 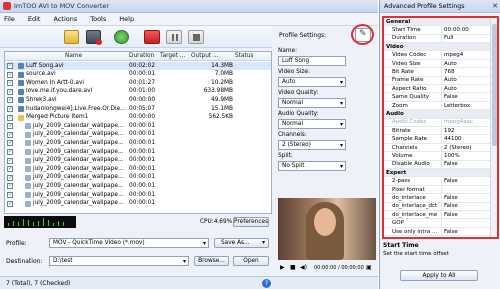 What do you see at coordinates (455, 30) in the screenshot?
I see `property-value: 00:00:00` at bounding box center [455, 30].